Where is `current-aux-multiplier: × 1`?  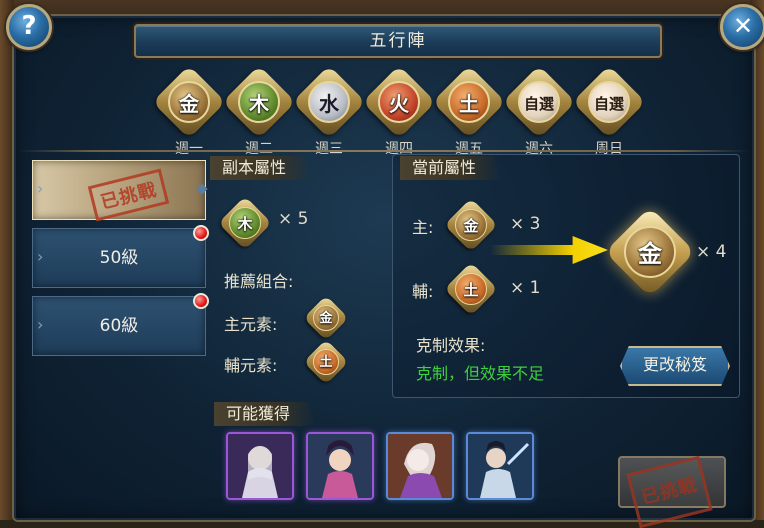 current-aux-multiplier: × 1 is located at coordinates (525, 288).